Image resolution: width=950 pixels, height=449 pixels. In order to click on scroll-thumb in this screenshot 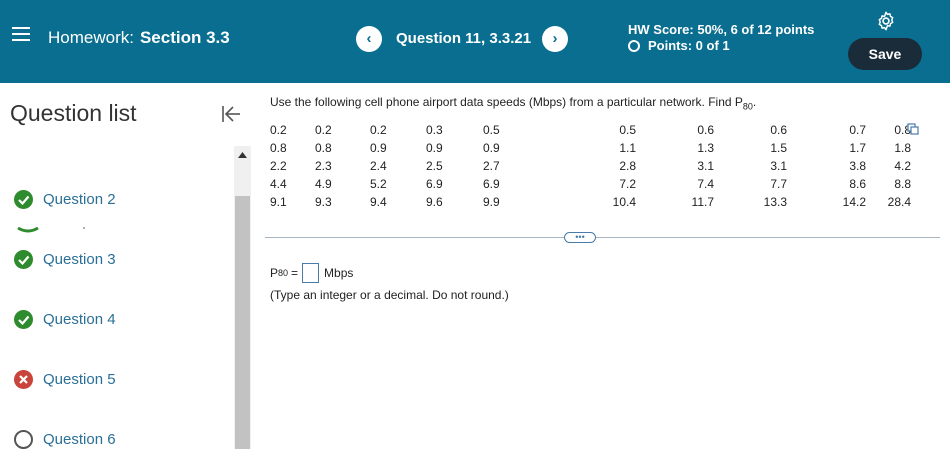, I will do `click(242, 322)`.